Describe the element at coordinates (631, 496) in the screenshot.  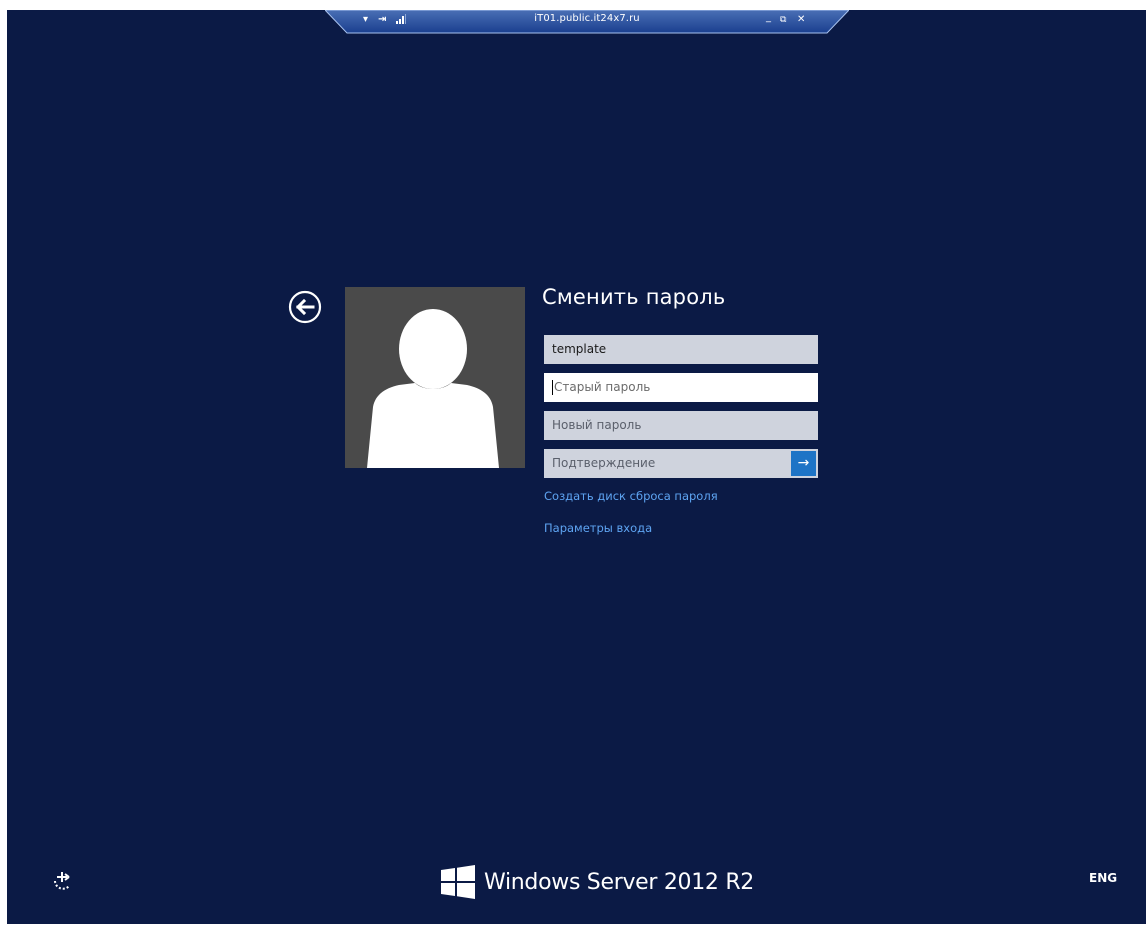
I see `create-reset-disk-link: Создать диск сброса пароля` at that location.